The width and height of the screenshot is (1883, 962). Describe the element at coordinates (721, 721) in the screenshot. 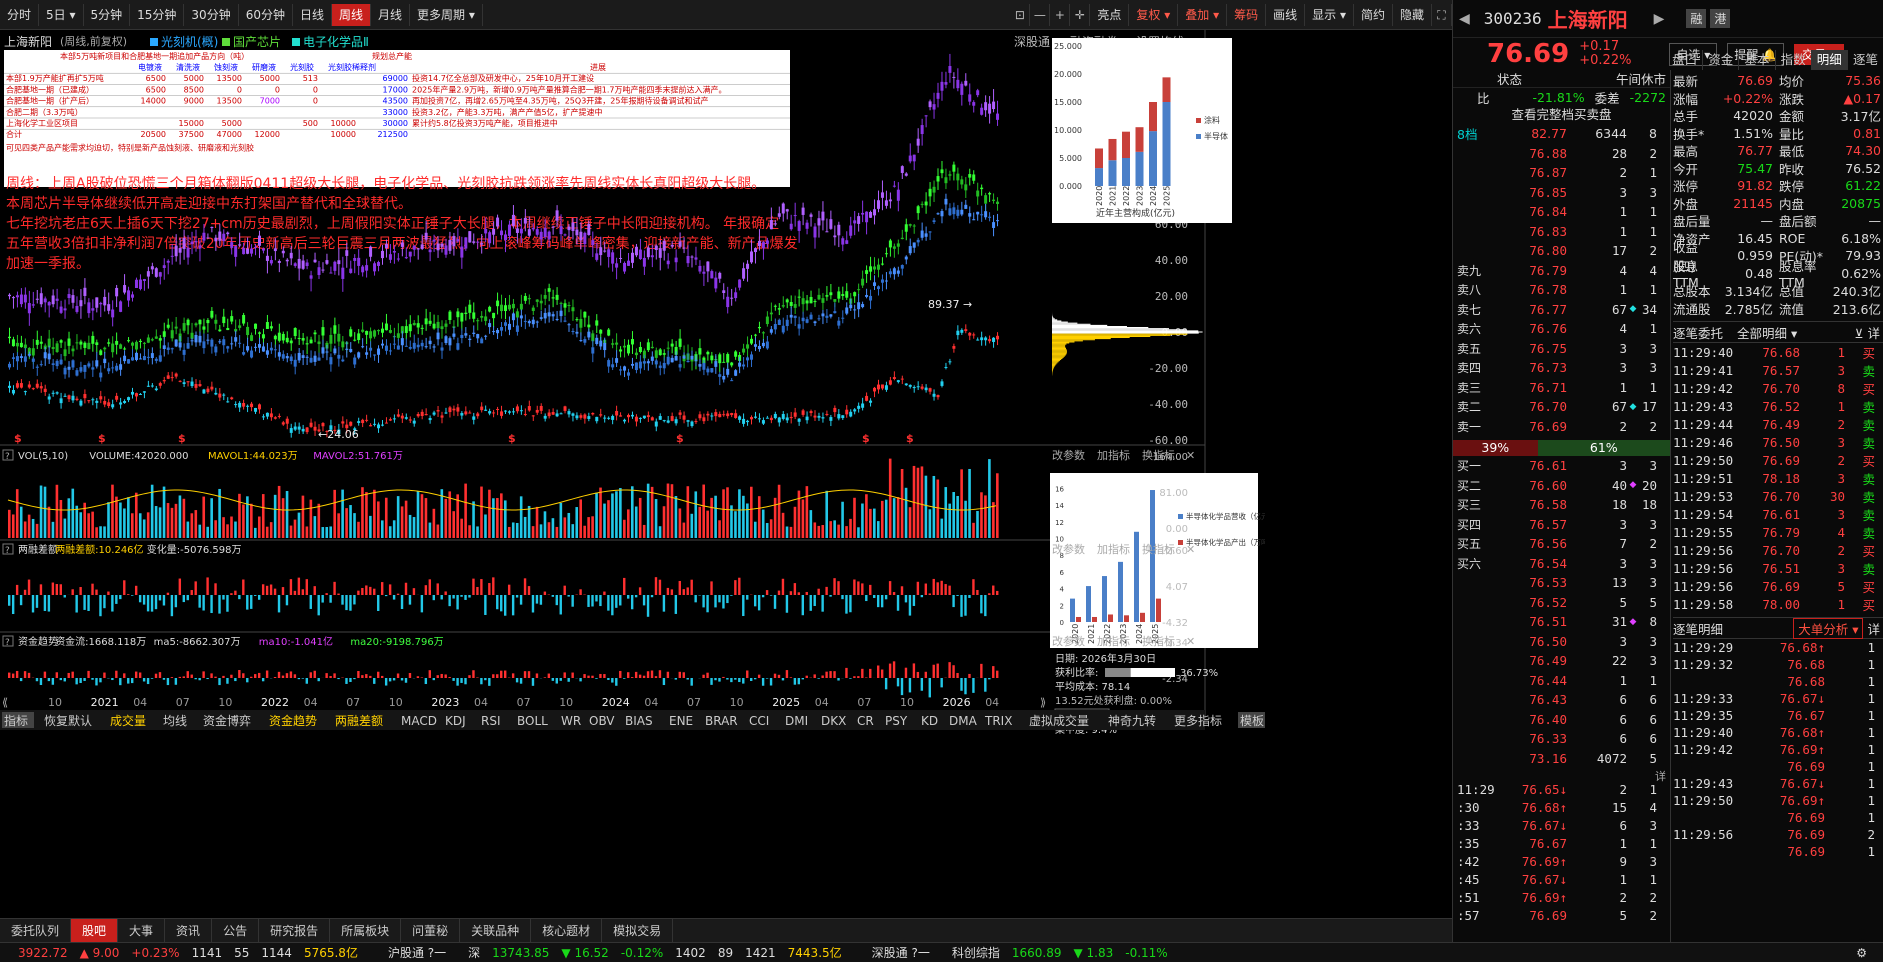

I see `indicator-15: BRAR` at that location.